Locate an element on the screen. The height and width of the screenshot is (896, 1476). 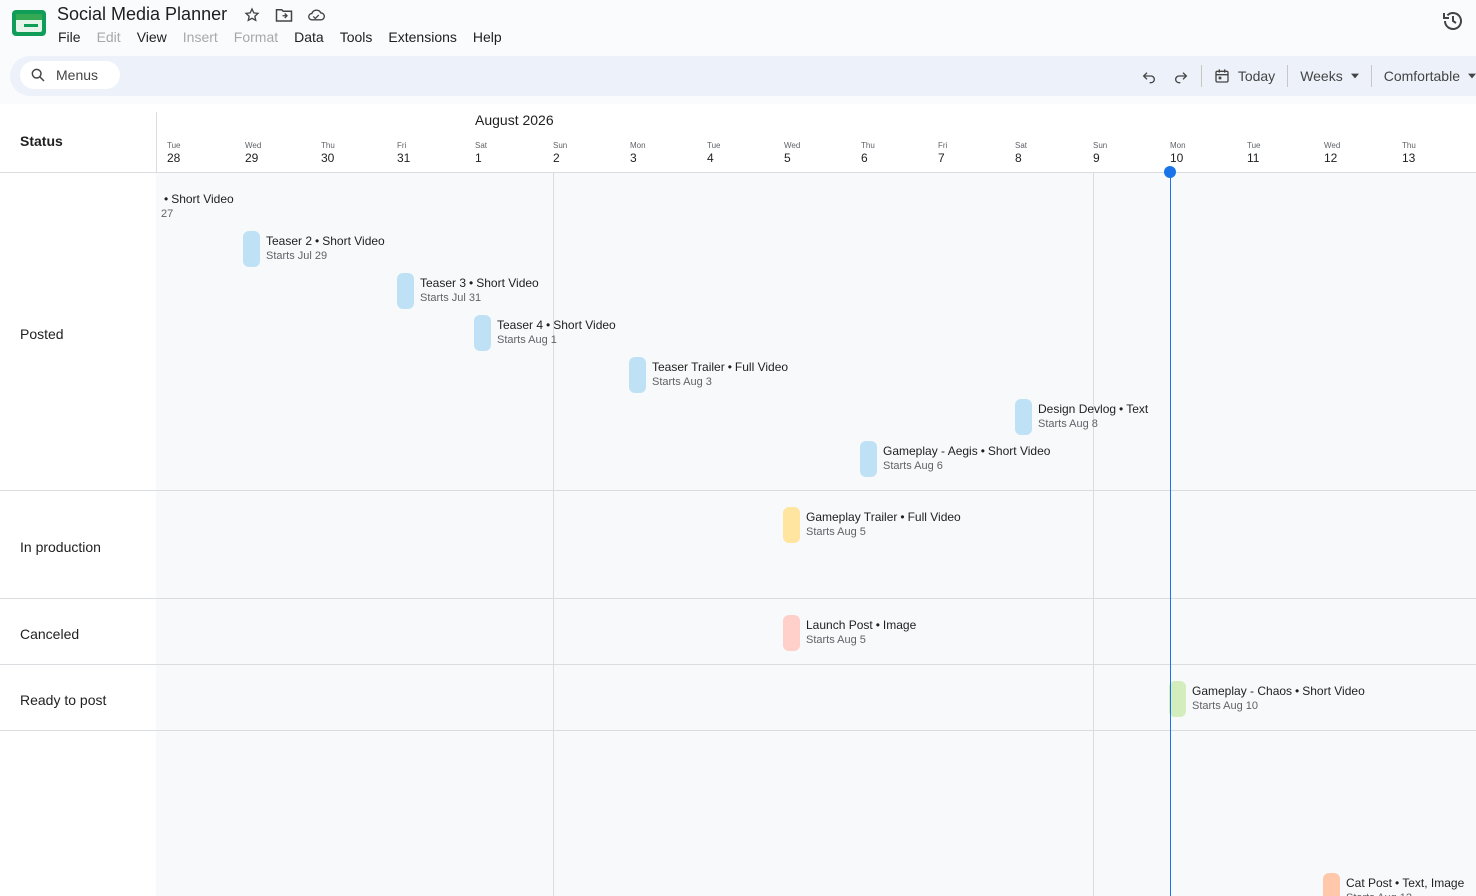
event-start-date: Starts Aug 3 is located at coordinates (682, 382).